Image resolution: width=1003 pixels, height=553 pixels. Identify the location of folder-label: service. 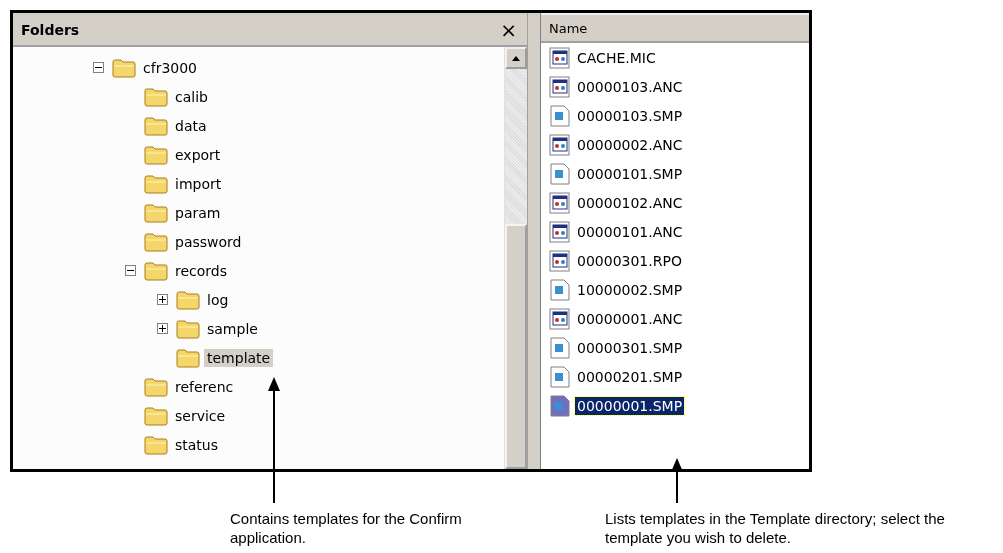
(200, 415).